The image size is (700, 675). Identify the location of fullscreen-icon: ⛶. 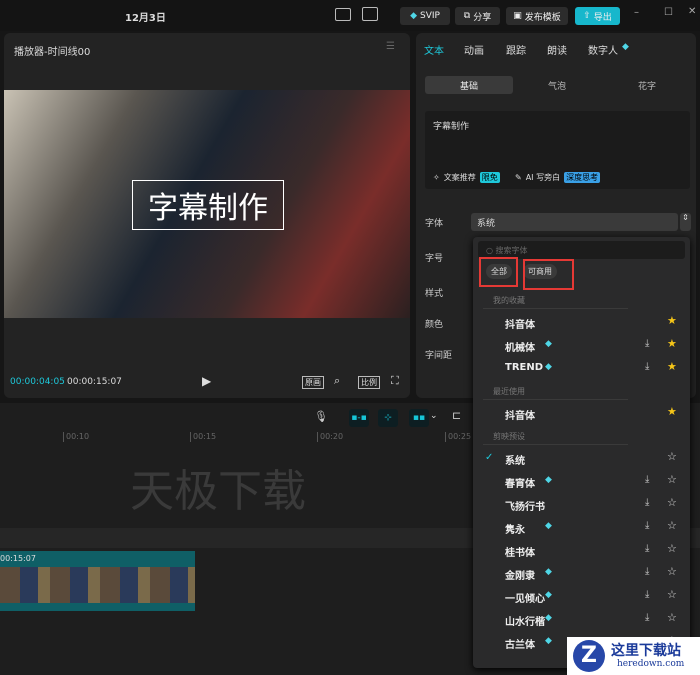
(395, 381).